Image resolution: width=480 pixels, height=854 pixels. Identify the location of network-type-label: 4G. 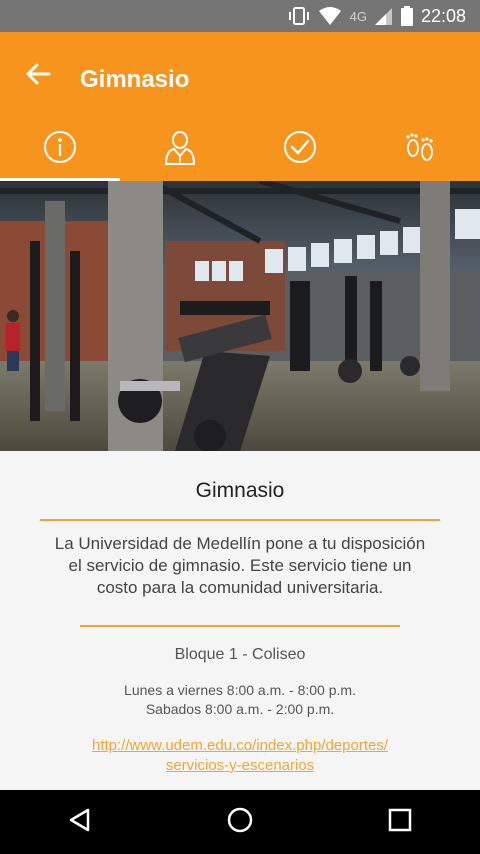
(358, 16).